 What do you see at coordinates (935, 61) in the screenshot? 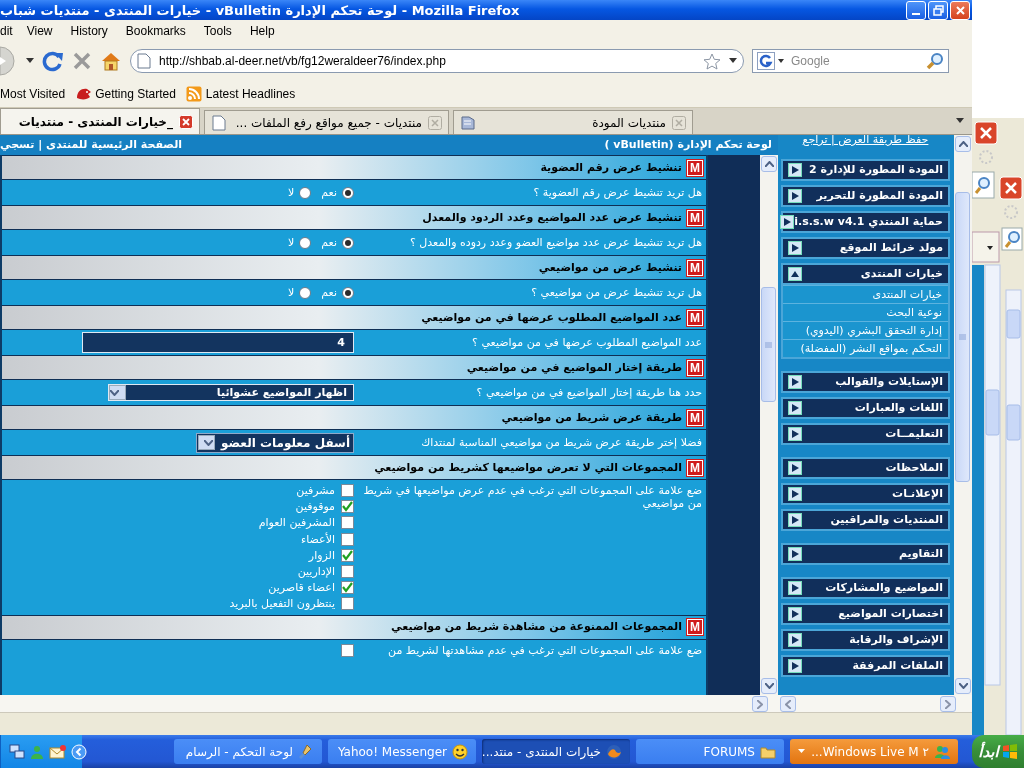
I see `search-icon` at bounding box center [935, 61].